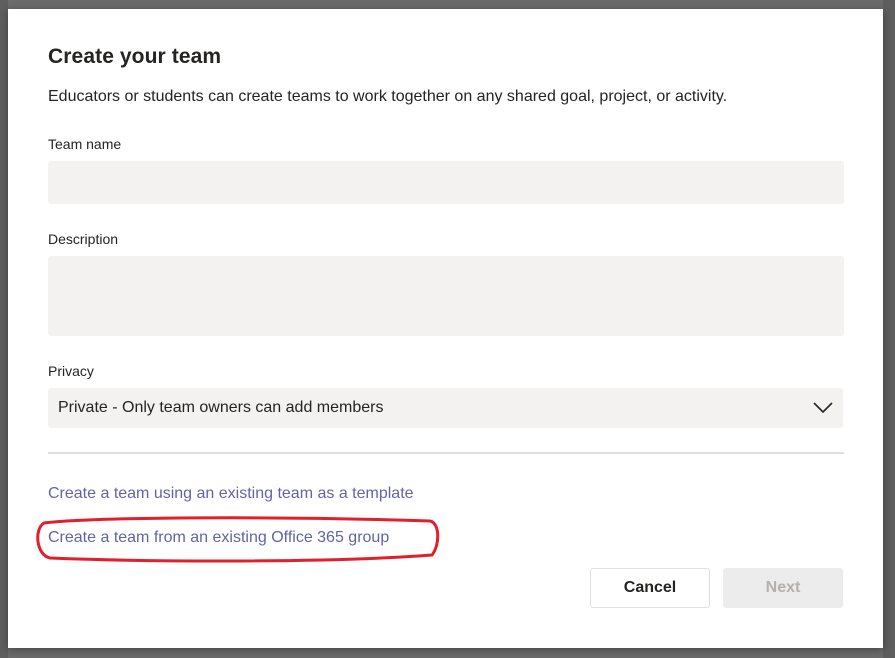 The image size is (895, 658). What do you see at coordinates (4, 329) in the screenshot?
I see `backdrop-edge-left` at bounding box center [4, 329].